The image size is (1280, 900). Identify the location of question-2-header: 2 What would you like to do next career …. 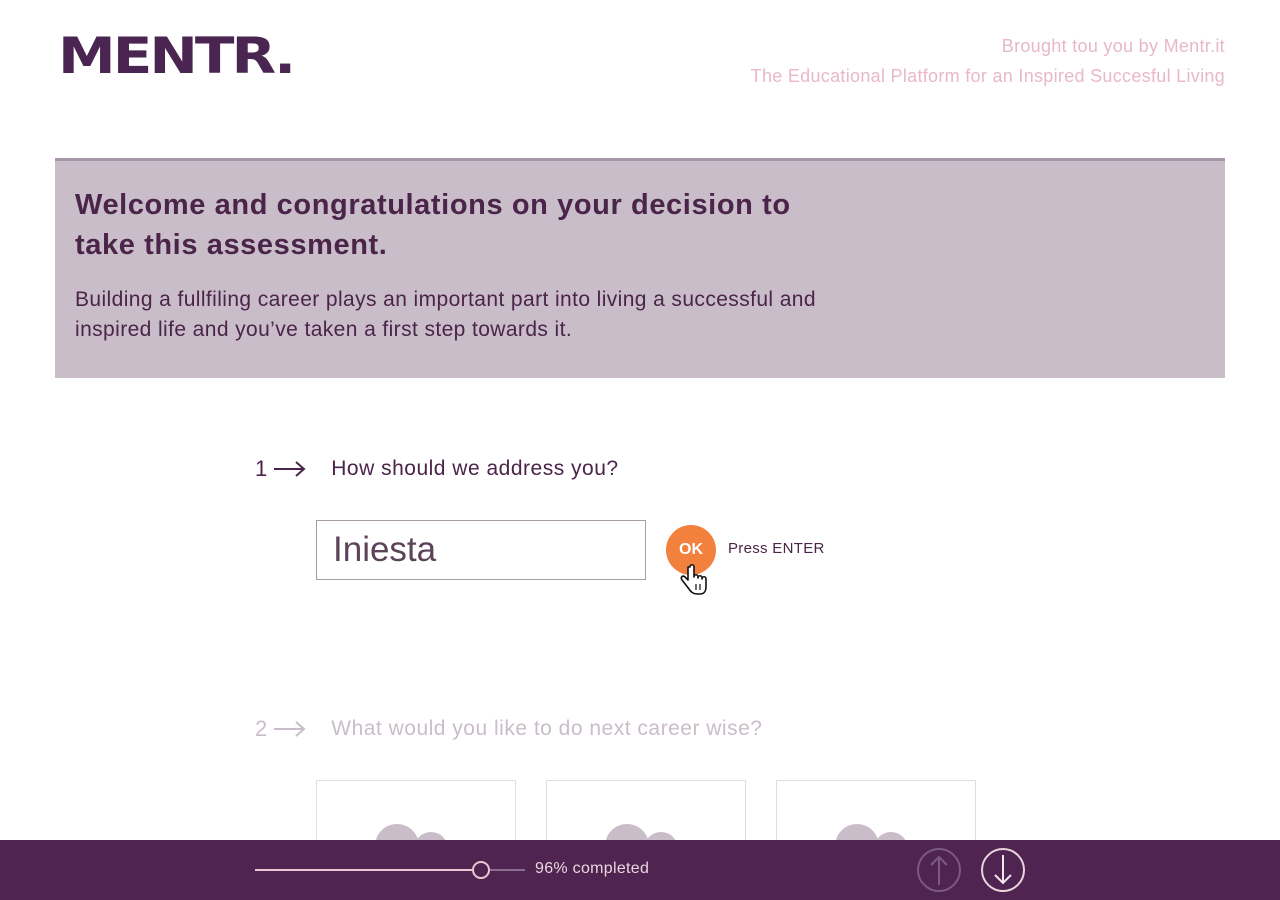
(508, 729).